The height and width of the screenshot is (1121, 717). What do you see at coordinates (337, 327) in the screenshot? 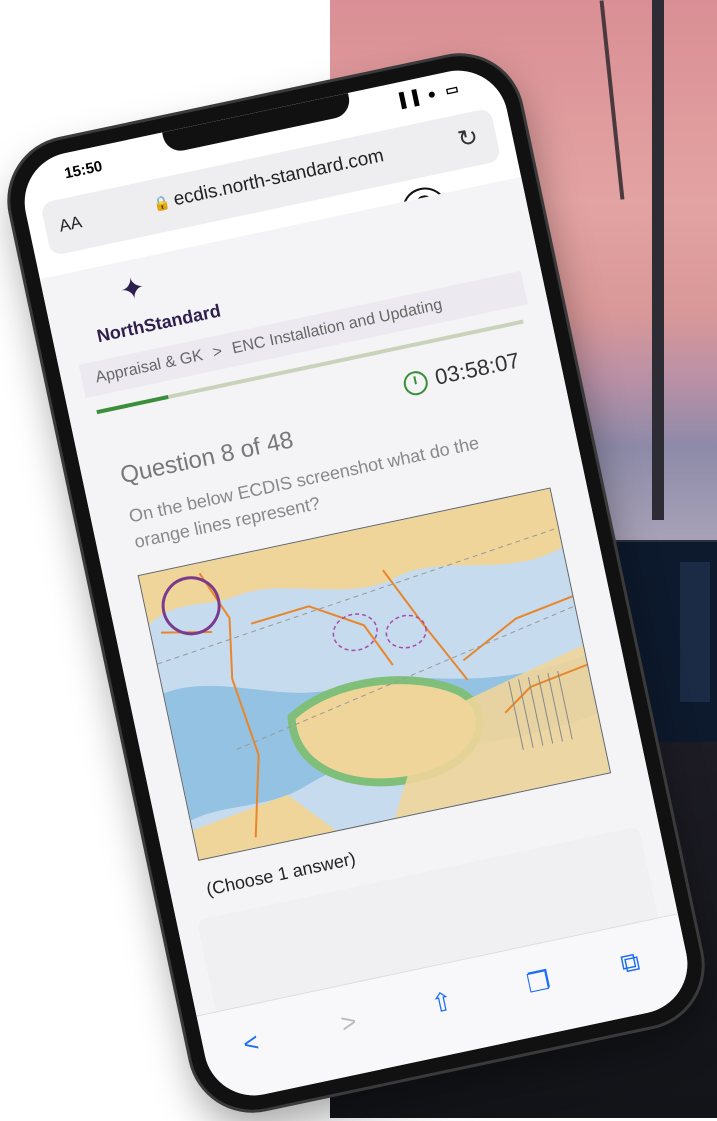
I see `breadcrumb-current: ENC Installation and Updating` at bounding box center [337, 327].